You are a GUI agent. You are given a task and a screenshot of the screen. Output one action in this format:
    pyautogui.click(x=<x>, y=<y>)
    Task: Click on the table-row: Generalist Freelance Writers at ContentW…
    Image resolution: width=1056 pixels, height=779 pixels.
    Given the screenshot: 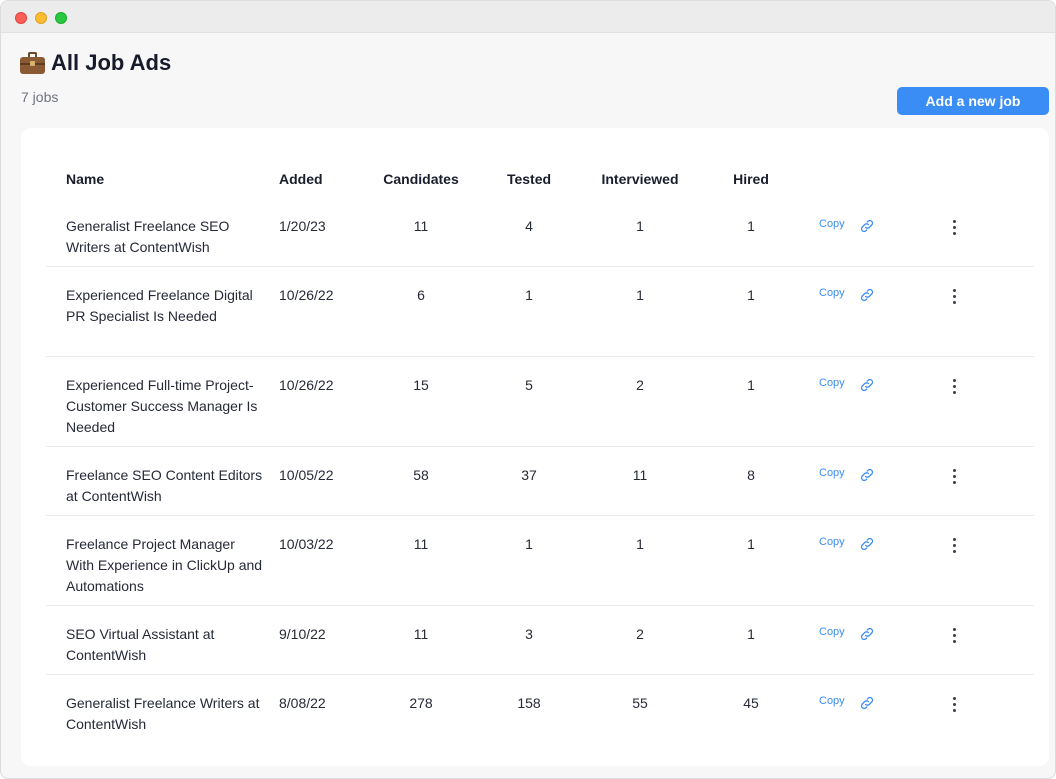 What is the action you would take?
    pyautogui.click(x=540, y=709)
    